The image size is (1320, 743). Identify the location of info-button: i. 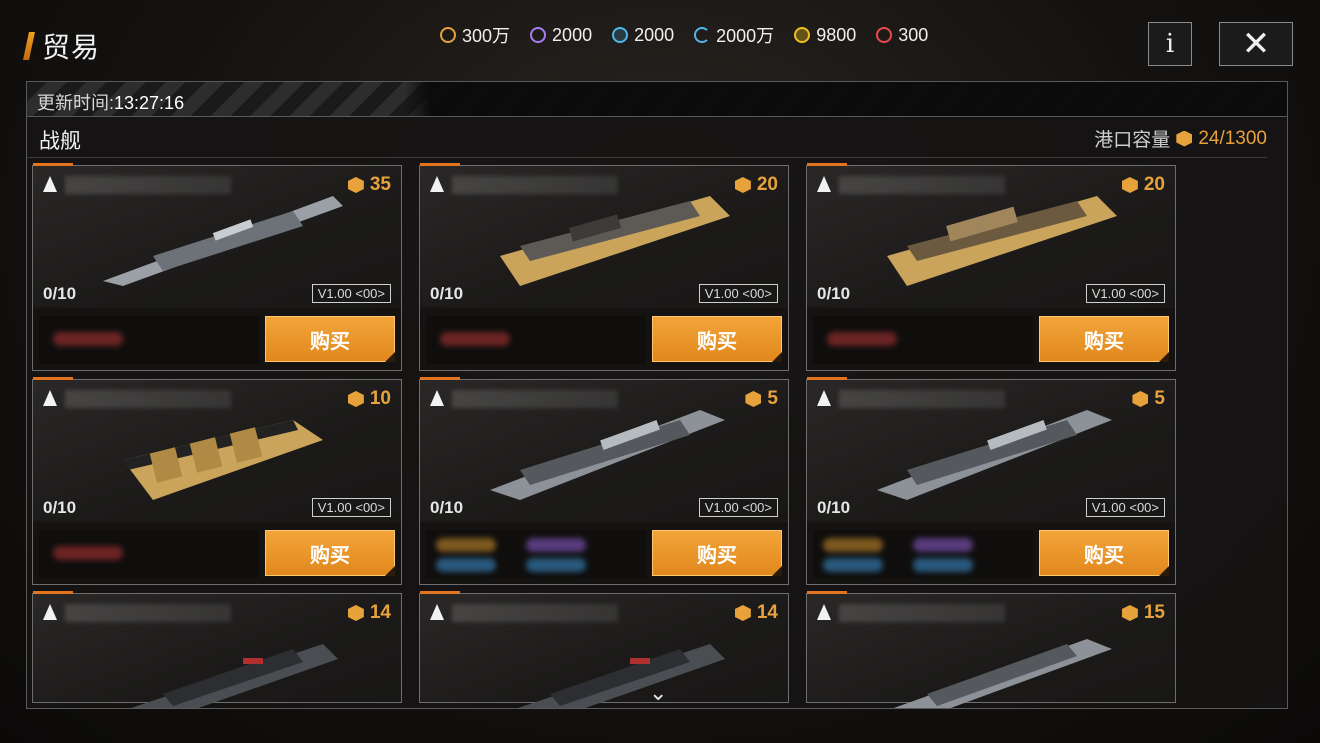
(1170, 44).